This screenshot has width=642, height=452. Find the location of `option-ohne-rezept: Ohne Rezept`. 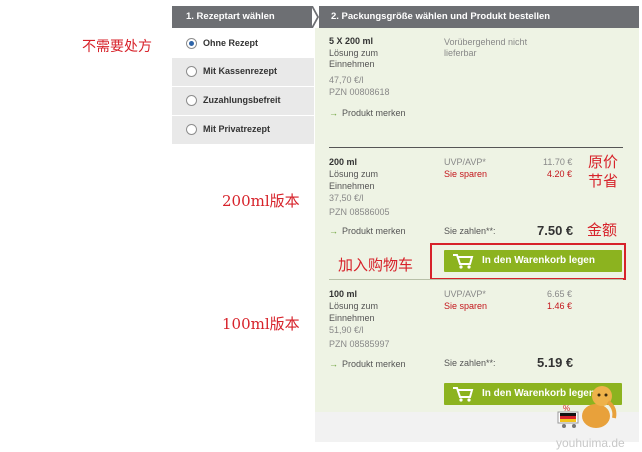

option-ohne-rezept: Ohne Rezept is located at coordinates (243, 44).